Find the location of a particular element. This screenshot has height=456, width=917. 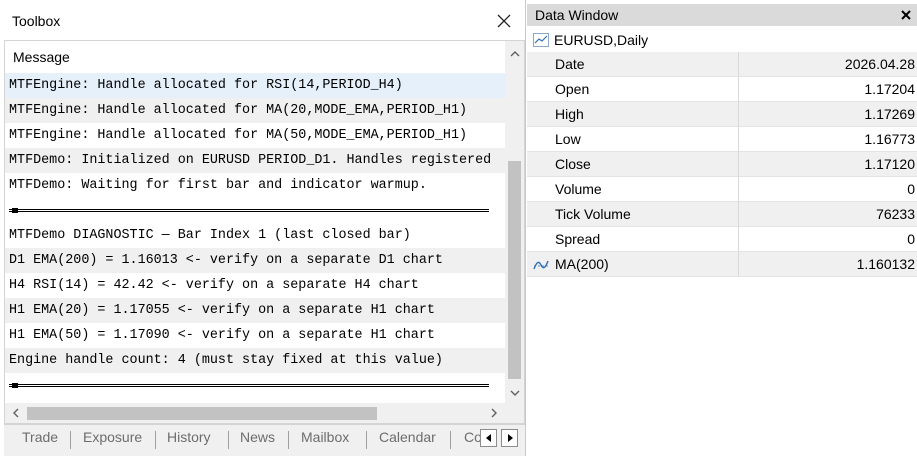

data-row-value: 2026.04.28 is located at coordinates (879, 64).